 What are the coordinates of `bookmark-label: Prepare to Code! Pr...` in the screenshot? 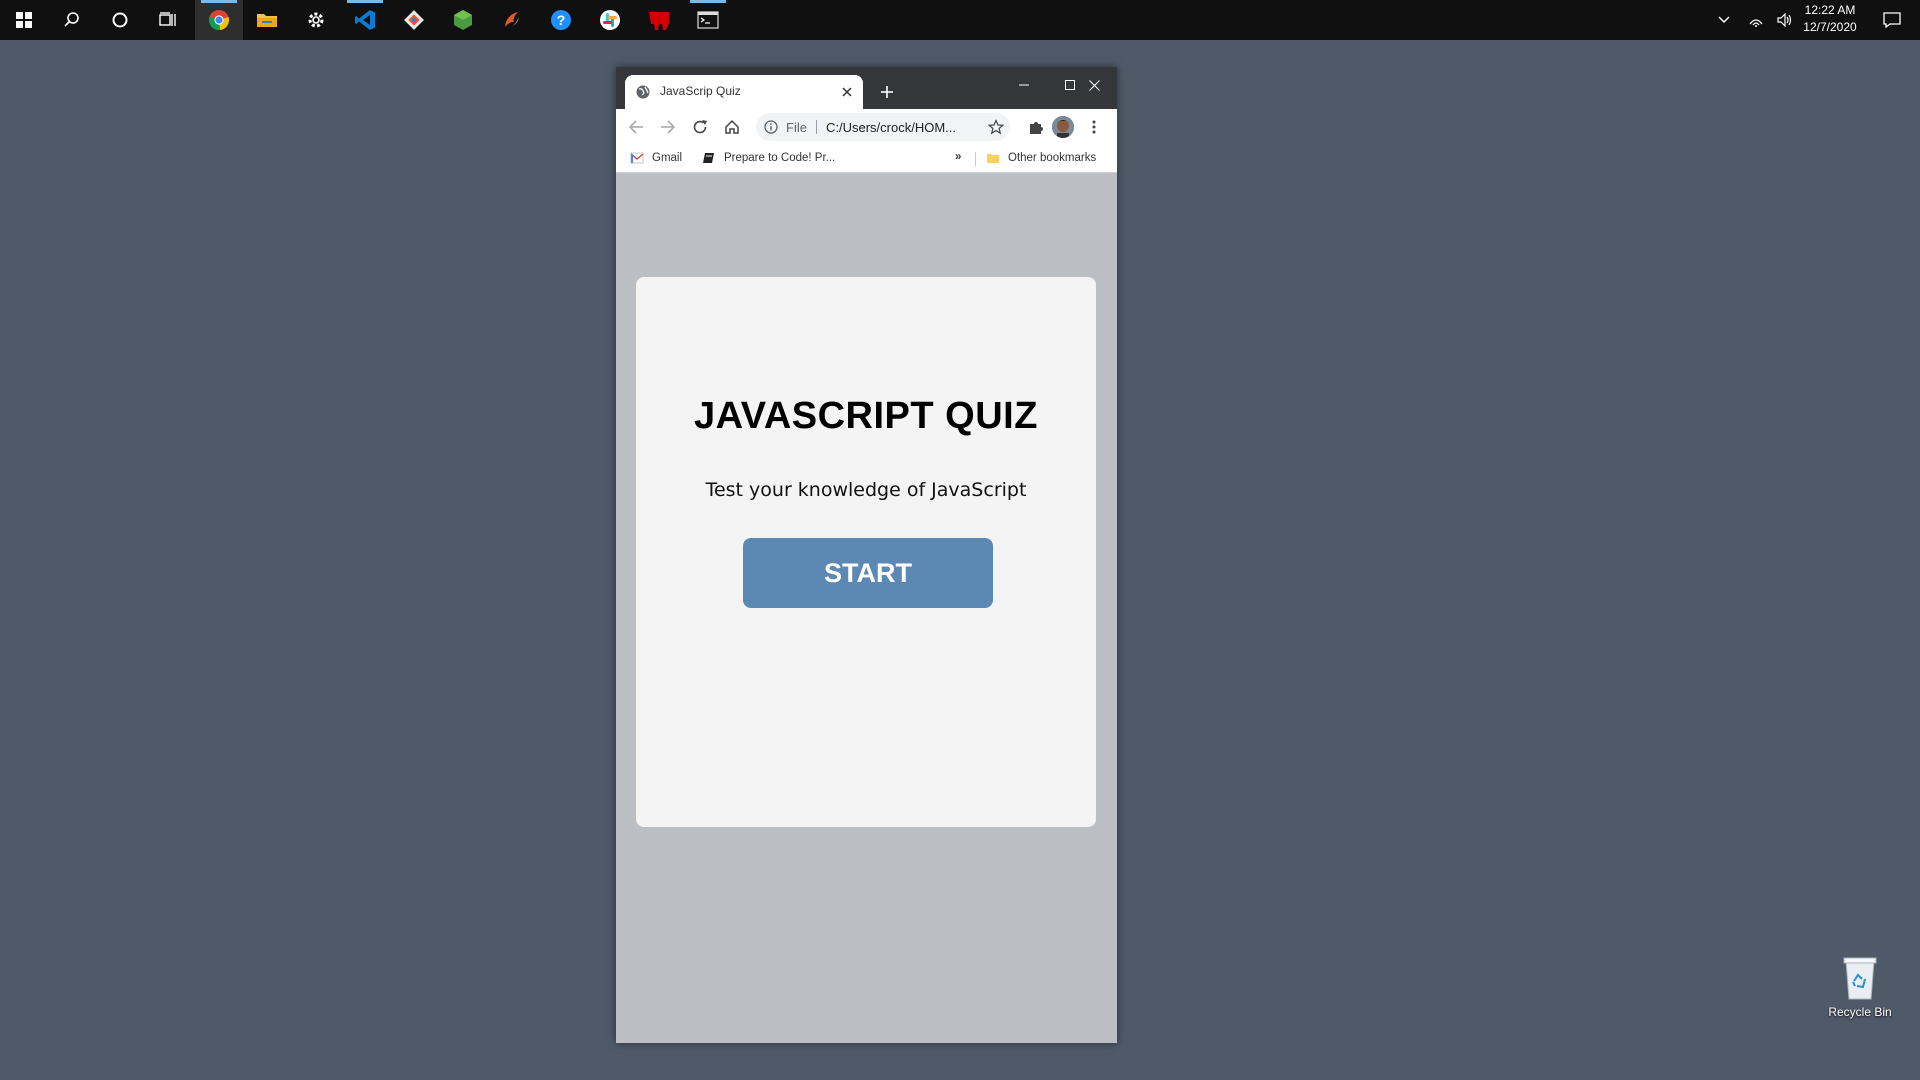 It's located at (780, 158).